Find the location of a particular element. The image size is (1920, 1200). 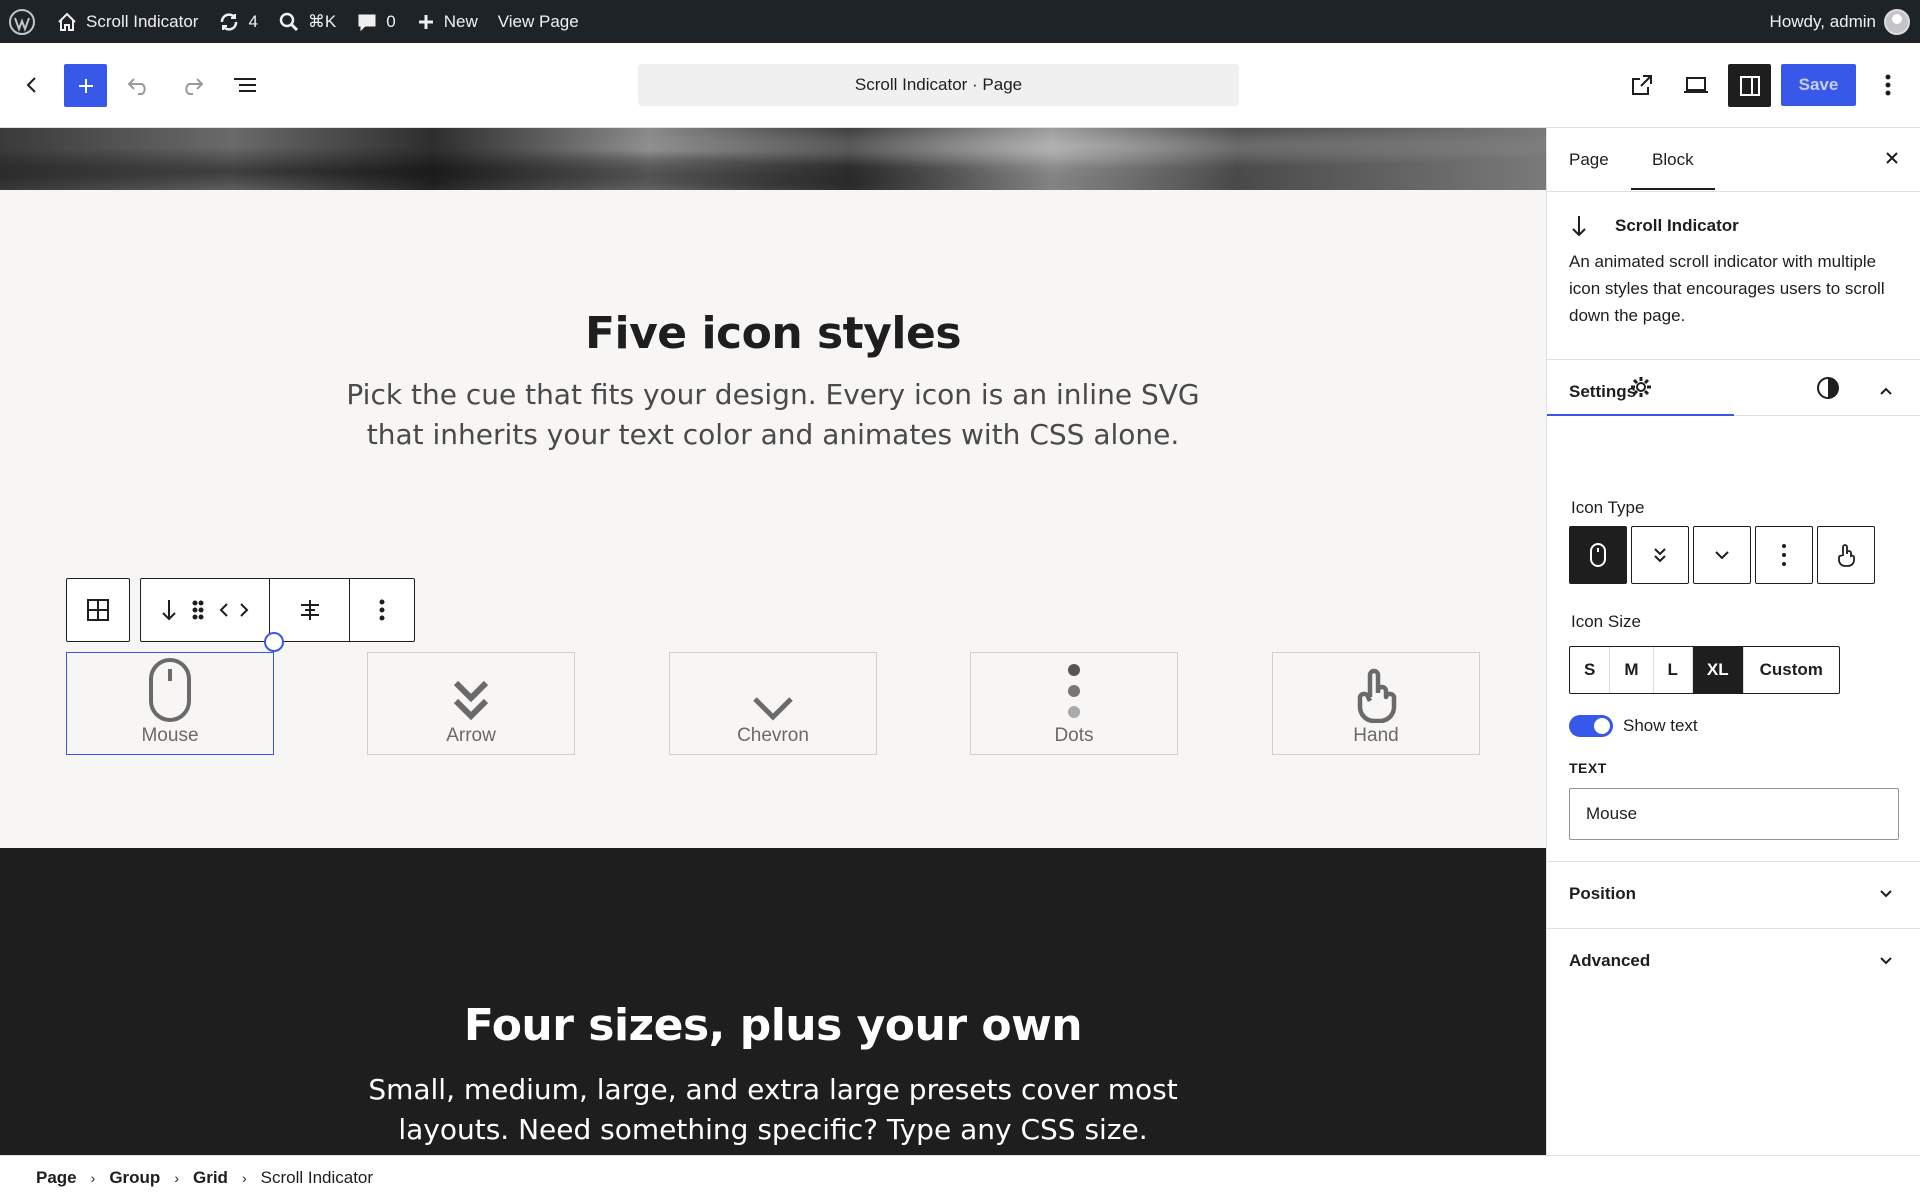

chevron-left-icon is located at coordinates (31, 85).